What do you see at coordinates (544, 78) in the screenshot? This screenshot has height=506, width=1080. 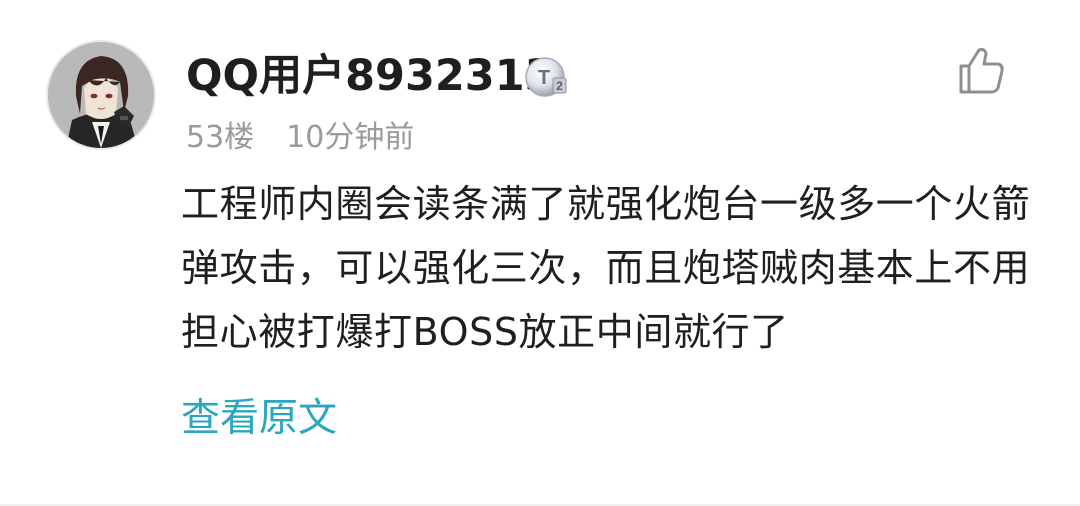 I see `level-badge-letter: T` at bounding box center [544, 78].